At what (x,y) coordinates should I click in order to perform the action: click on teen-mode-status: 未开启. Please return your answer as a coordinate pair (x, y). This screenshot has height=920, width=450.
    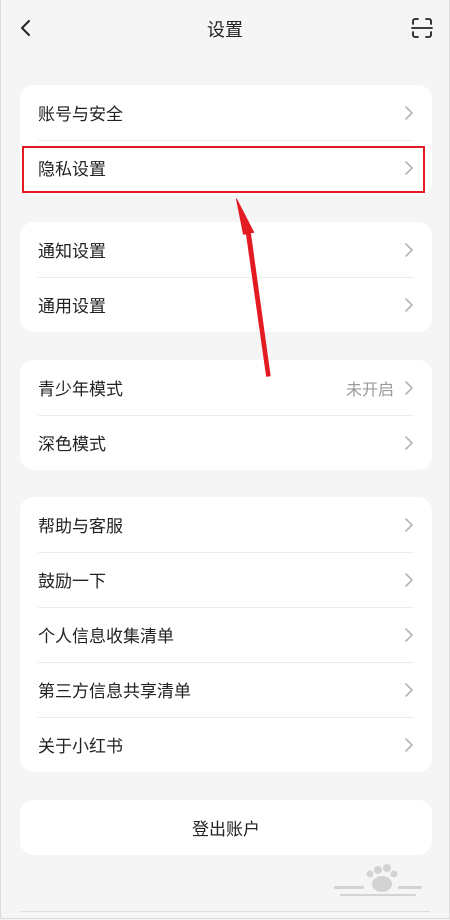
    Looking at the image, I should click on (369, 389).